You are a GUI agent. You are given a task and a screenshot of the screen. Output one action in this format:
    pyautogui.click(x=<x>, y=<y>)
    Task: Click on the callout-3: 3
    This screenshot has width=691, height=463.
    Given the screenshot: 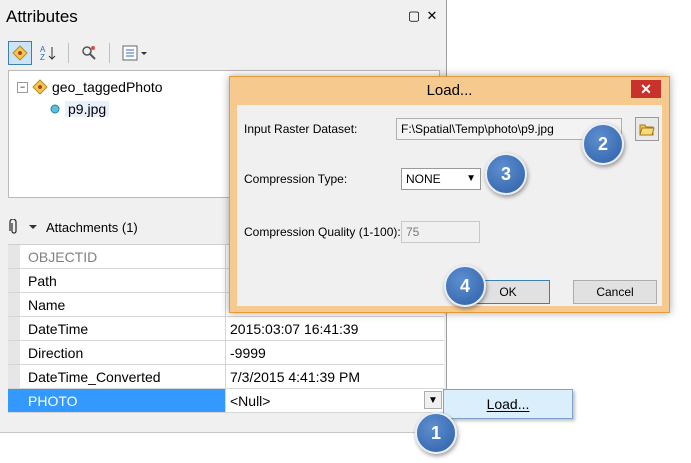 What is the action you would take?
    pyautogui.click(x=506, y=174)
    